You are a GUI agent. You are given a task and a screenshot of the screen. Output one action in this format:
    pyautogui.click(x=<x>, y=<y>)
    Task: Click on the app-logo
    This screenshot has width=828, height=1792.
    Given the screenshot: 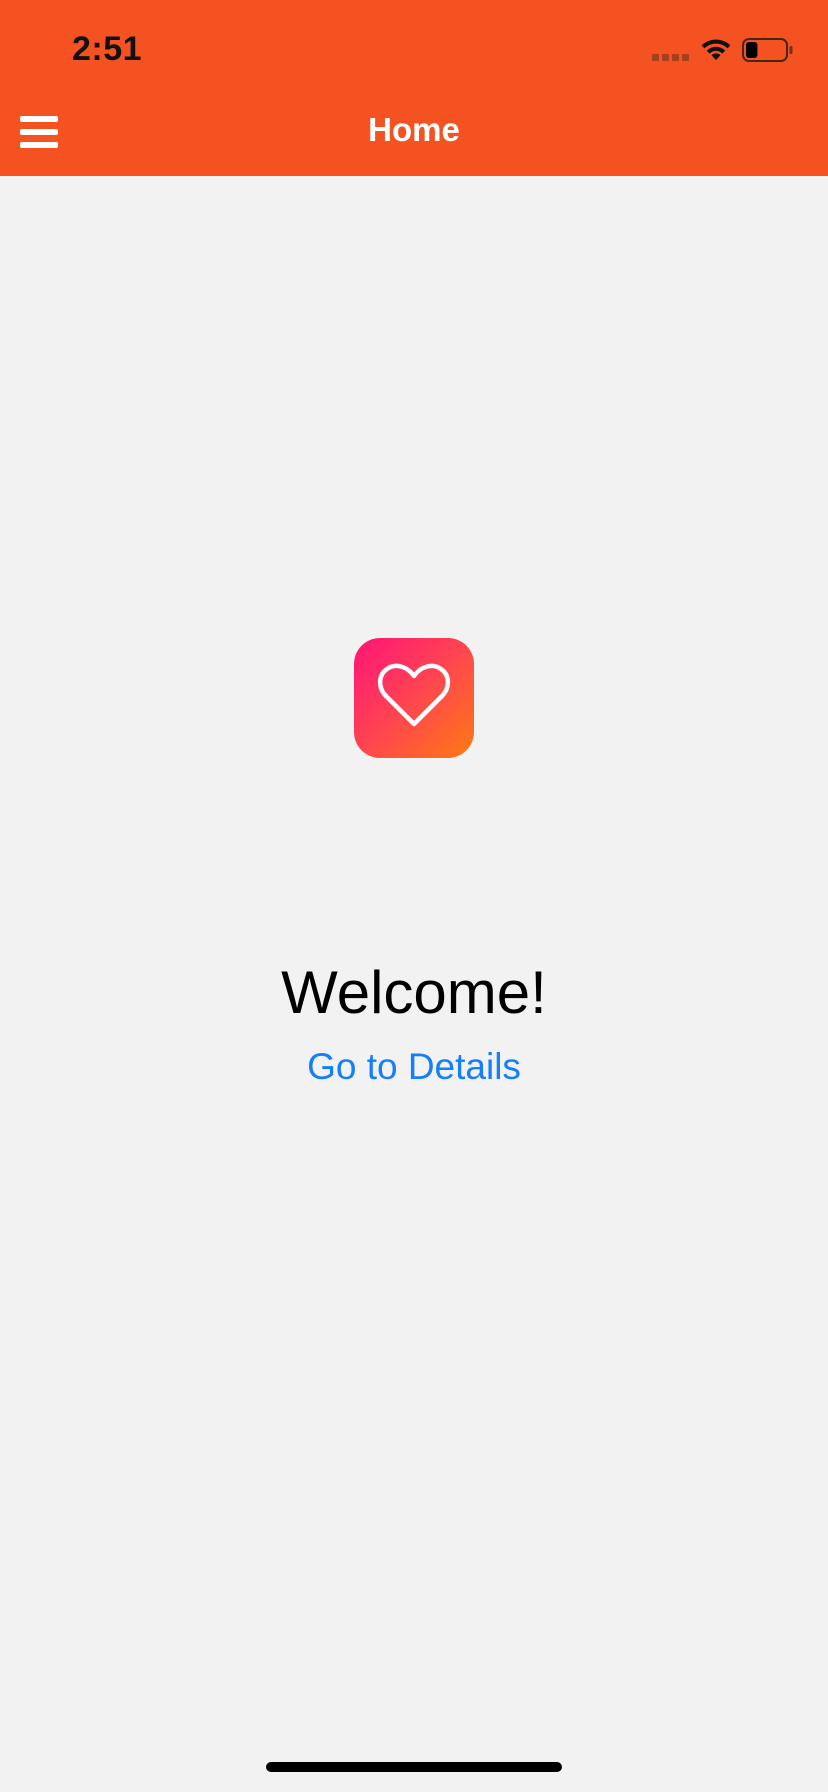 What is the action you would take?
    pyautogui.click(x=414, y=698)
    